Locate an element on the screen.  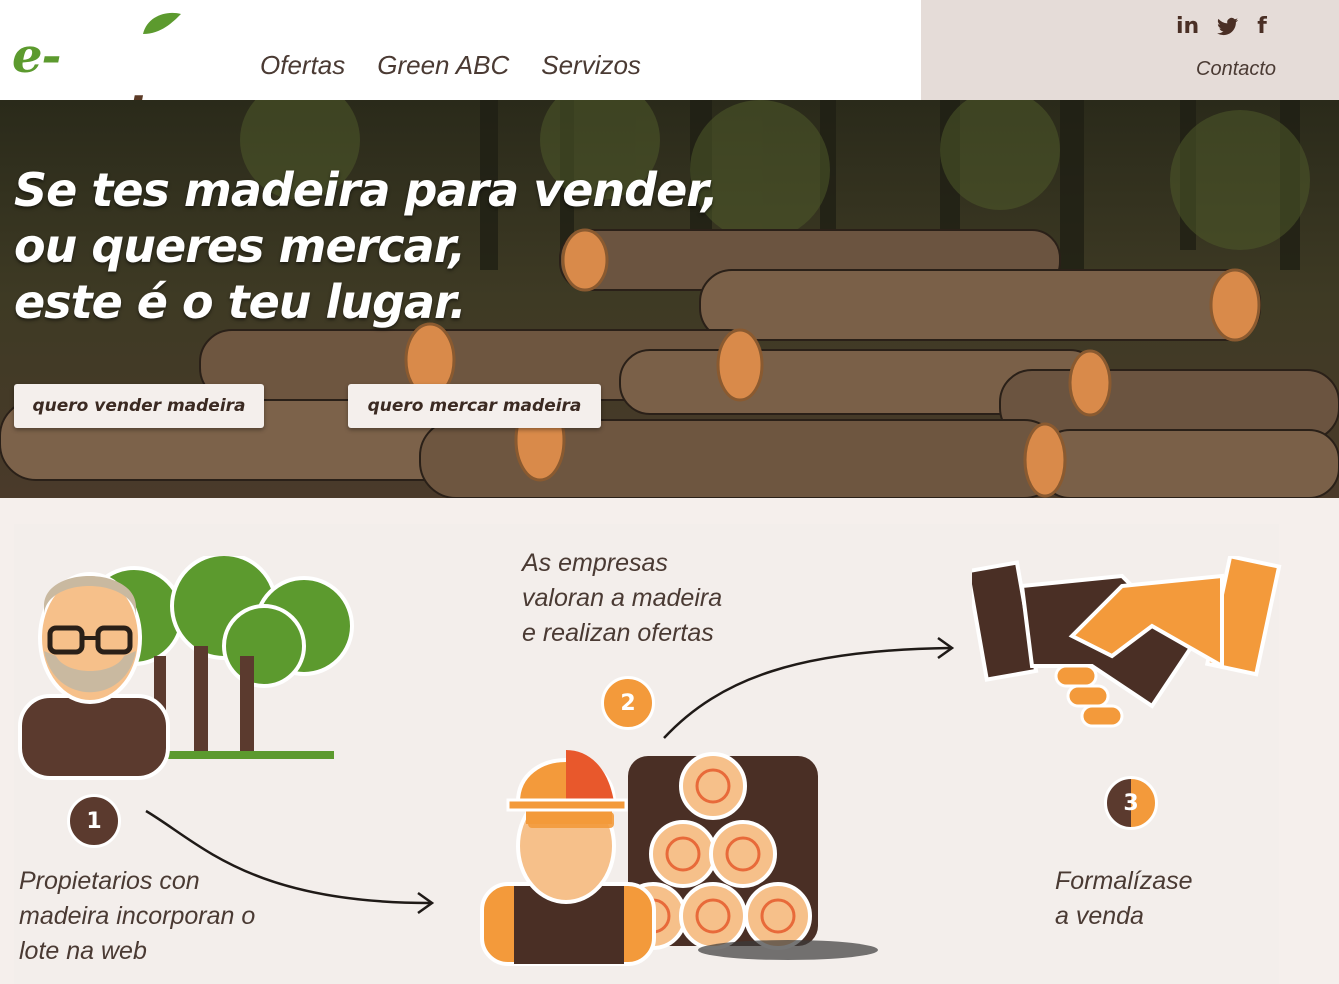
hero-line-2: ou queres mercar, is located at coordinates (240, 246).